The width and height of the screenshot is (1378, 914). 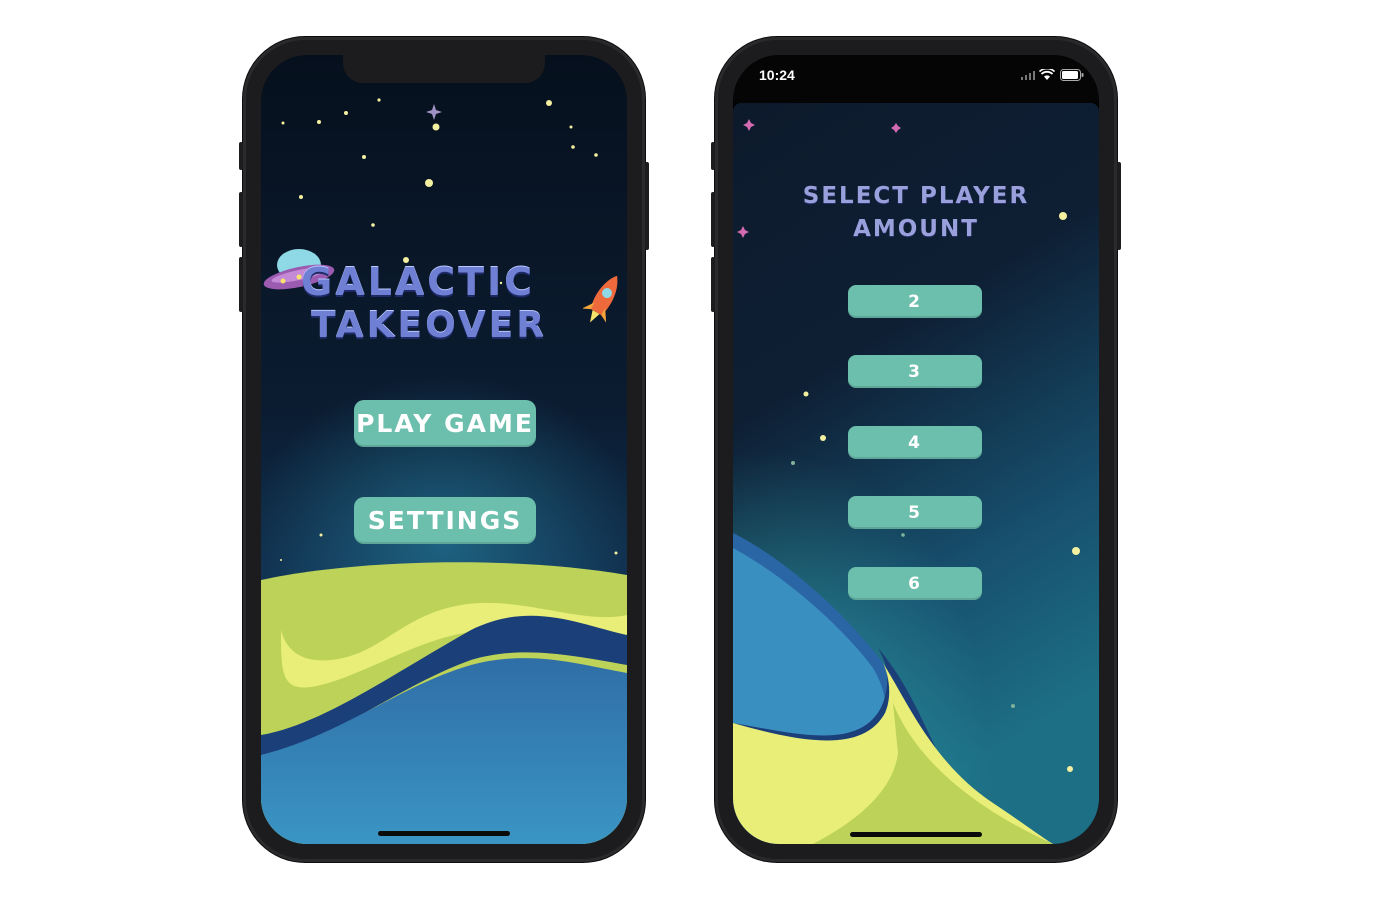 I want to click on status-bar: 10:24, so click(x=916, y=79).